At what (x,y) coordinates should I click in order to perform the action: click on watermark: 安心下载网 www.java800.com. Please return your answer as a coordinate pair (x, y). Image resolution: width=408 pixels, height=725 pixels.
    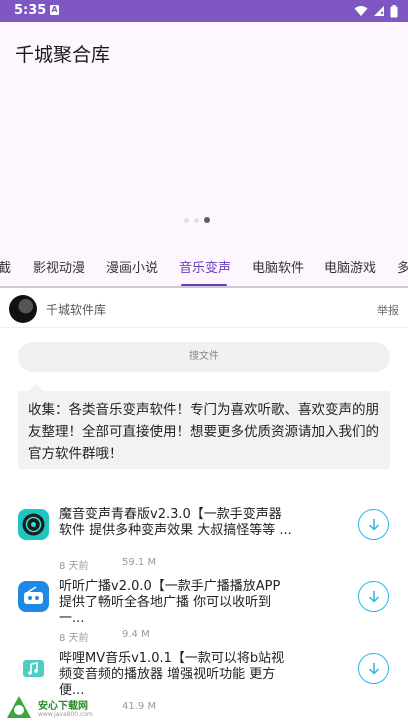
    Looking at the image, I should click on (59, 708).